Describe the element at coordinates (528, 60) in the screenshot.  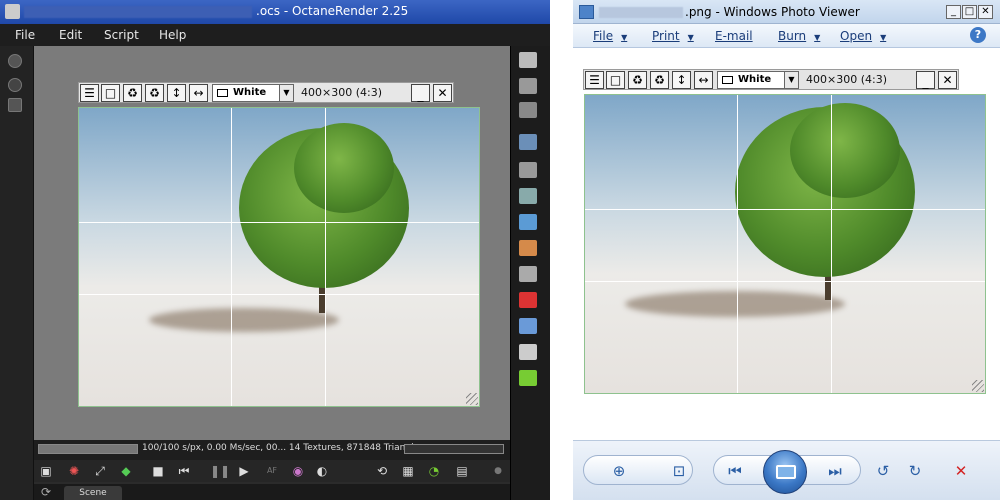
I see `camera-settings-icon` at that location.